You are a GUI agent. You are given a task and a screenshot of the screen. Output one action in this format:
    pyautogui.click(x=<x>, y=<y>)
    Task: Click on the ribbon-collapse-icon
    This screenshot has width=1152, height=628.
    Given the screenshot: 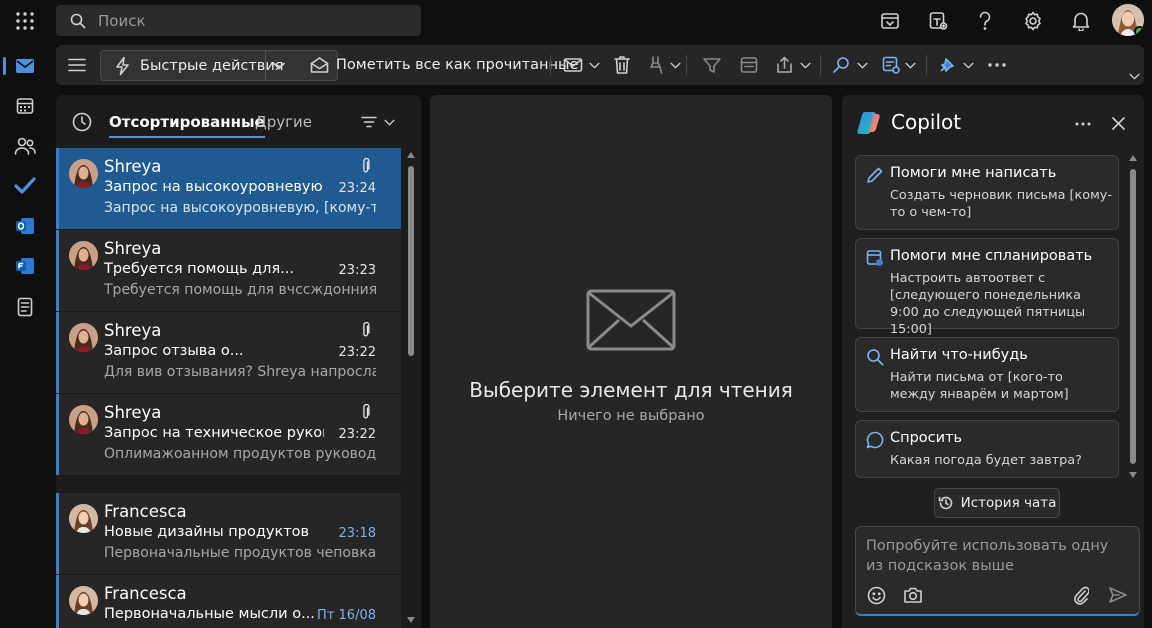 What is the action you would take?
    pyautogui.click(x=1134, y=76)
    